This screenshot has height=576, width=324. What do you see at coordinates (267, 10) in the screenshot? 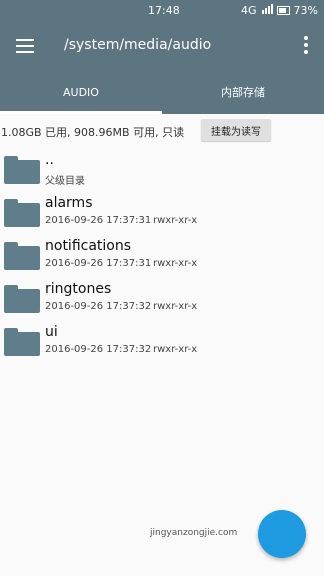
I see `signal-icon` at bounding box center [267, 10].